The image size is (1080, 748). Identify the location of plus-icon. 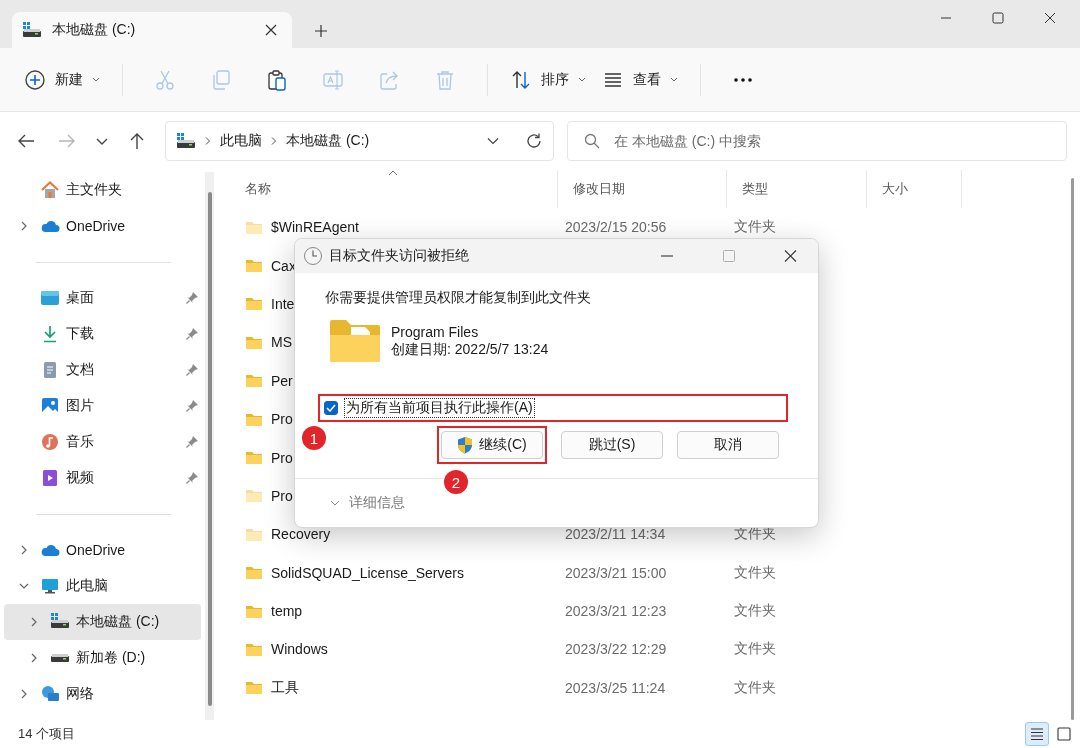
(321, 31).